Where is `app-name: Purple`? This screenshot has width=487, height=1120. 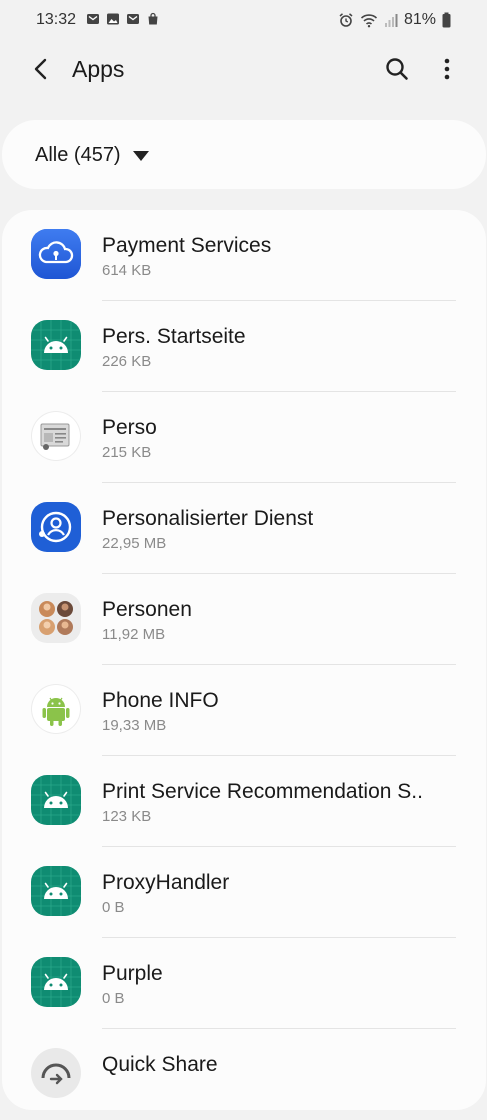 app-name: Purple is located at coordinates (132, 973).